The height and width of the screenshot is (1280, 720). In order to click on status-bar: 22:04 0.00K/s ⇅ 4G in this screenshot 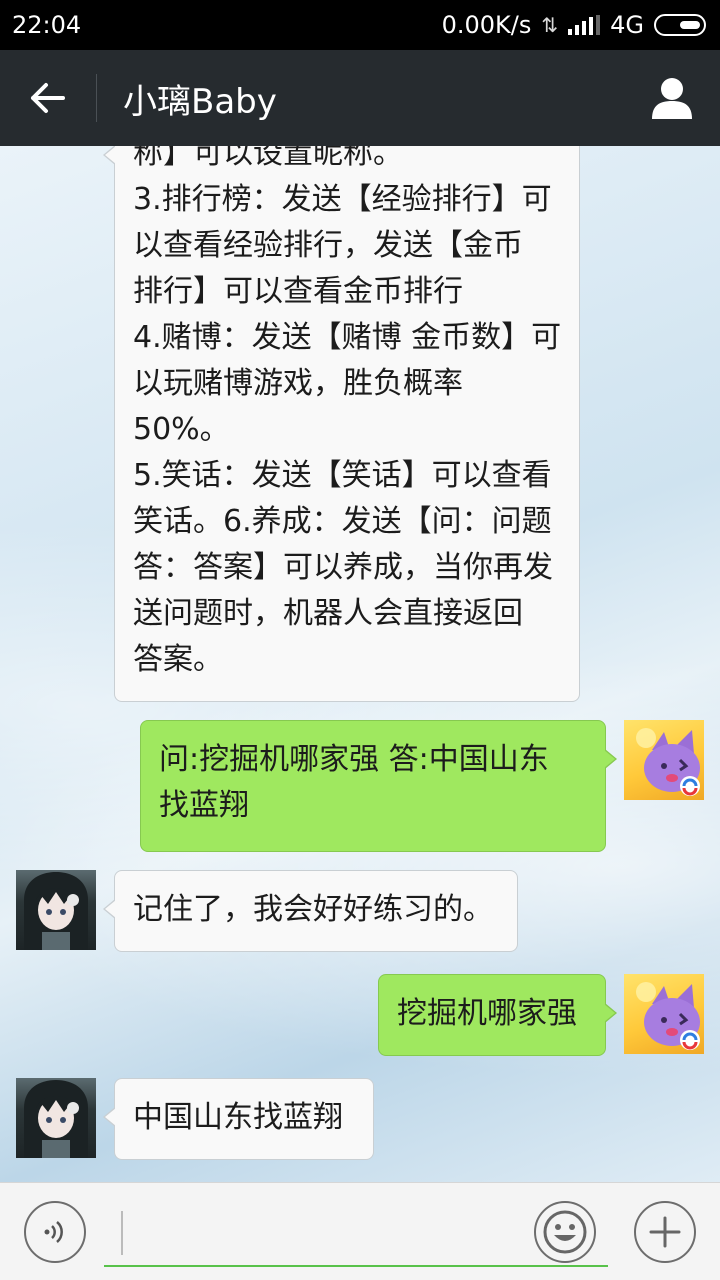, I will do `click(360, 25)`.